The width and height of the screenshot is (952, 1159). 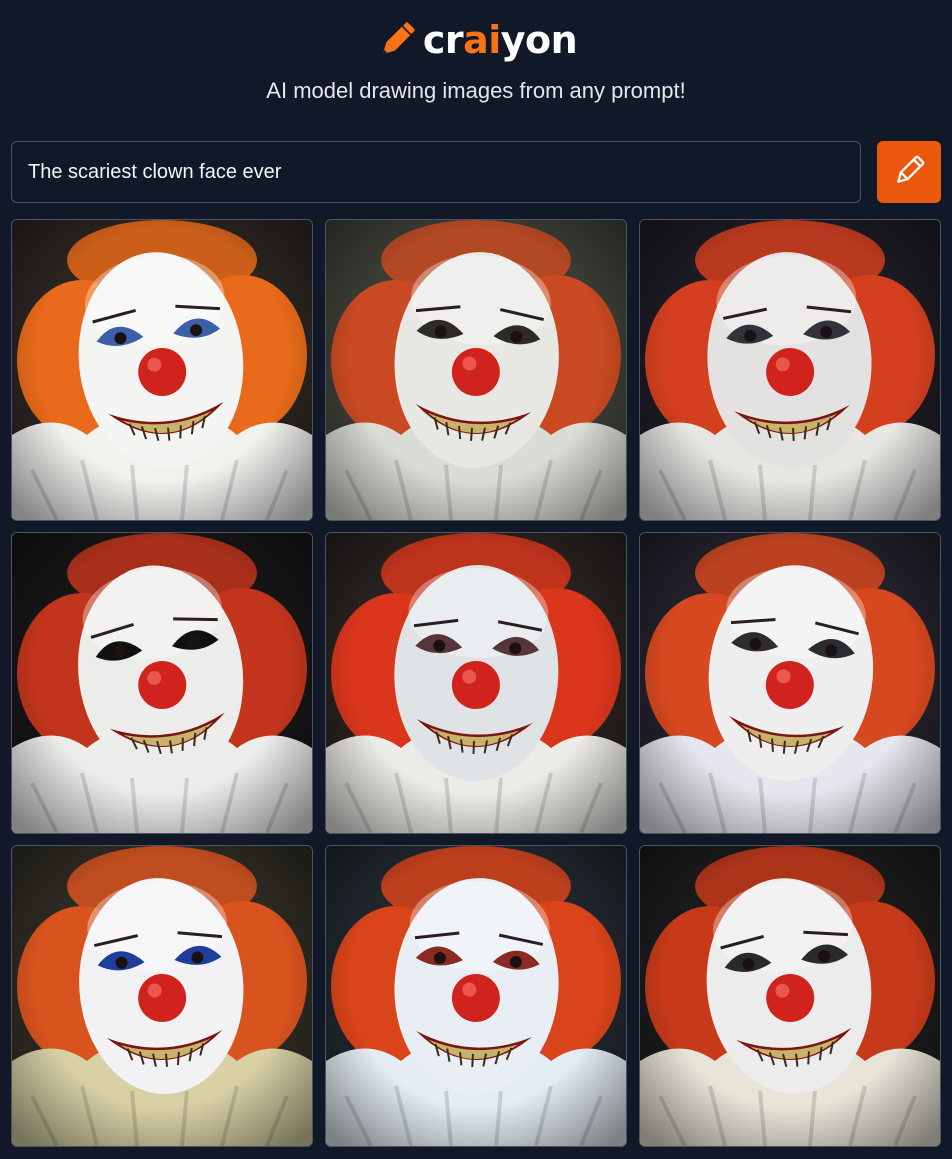 What do you see at coordinates (482, 40) in the screenshot?
I see `brand-name-highlight: ai` at bounding box center [482, 40].